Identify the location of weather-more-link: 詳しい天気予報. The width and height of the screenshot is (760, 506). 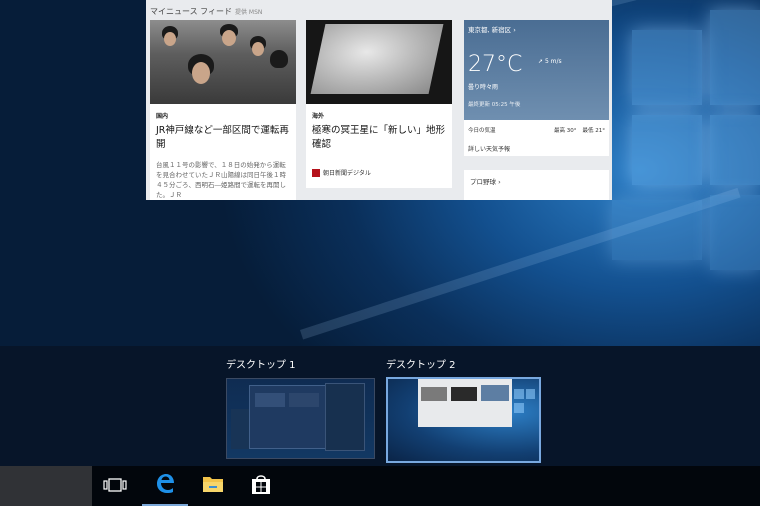
(536, 143).